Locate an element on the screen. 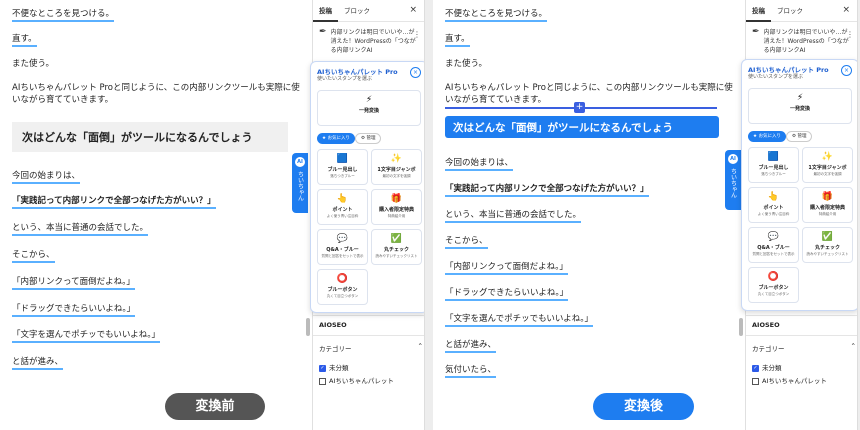 This screenshot has height=430, width=860. divider is located at coordinates (801, 335).